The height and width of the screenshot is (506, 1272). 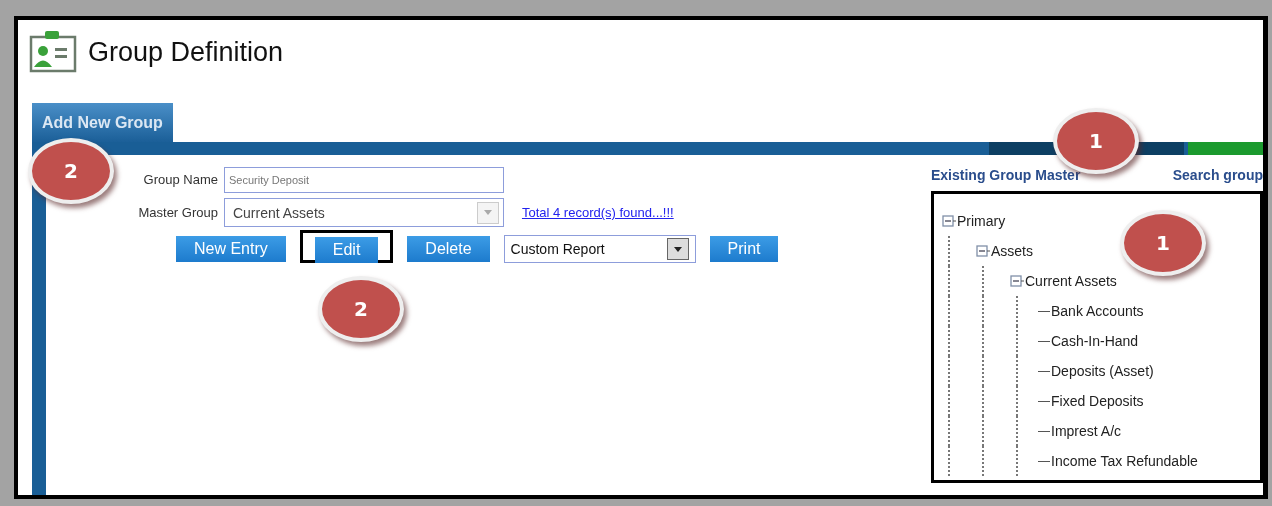 I want to click on tree-item: Fixed Deposits, so click(x=1097, y=401).